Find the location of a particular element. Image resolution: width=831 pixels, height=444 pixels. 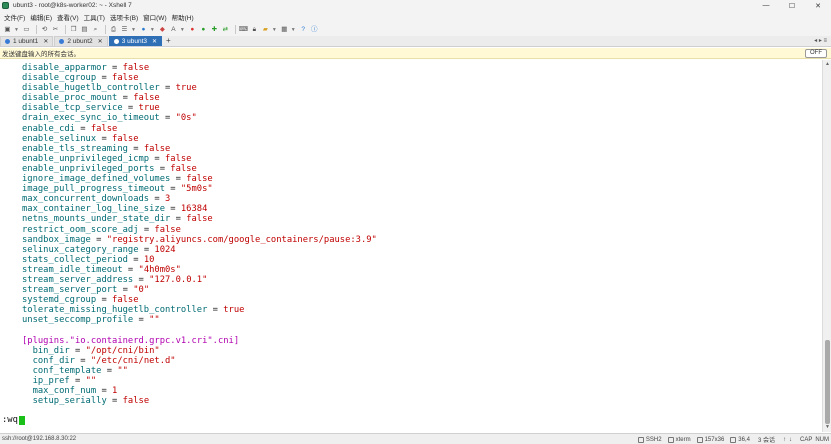

keyboard-icon: ⌨ is located at coordinates (243, 29).